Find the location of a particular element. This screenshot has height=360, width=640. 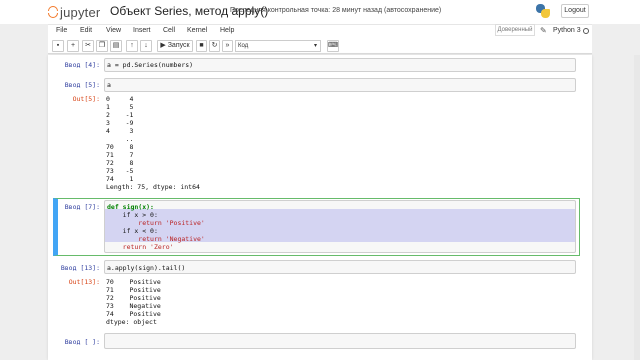

cell-type-select: Код ▾ is located at coordinates (278, 46).